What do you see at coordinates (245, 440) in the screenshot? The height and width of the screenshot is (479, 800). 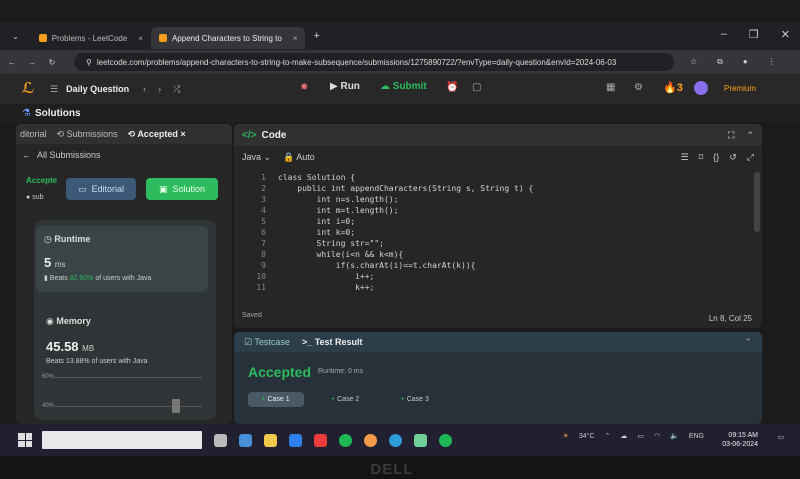 I see `photos-icon` at bounding box center [245, 440].